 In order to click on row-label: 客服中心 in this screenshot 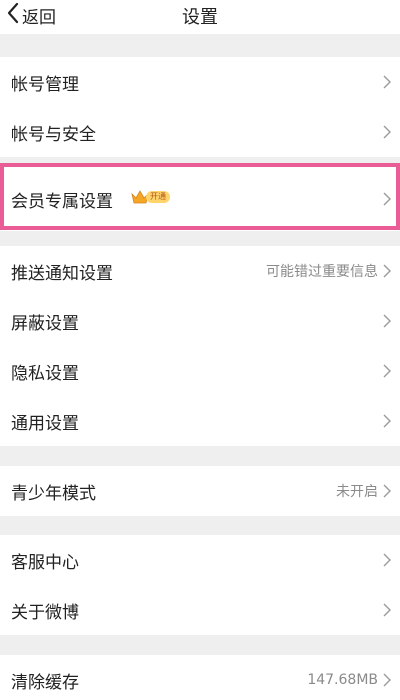, I will do `click(45, 562)`.